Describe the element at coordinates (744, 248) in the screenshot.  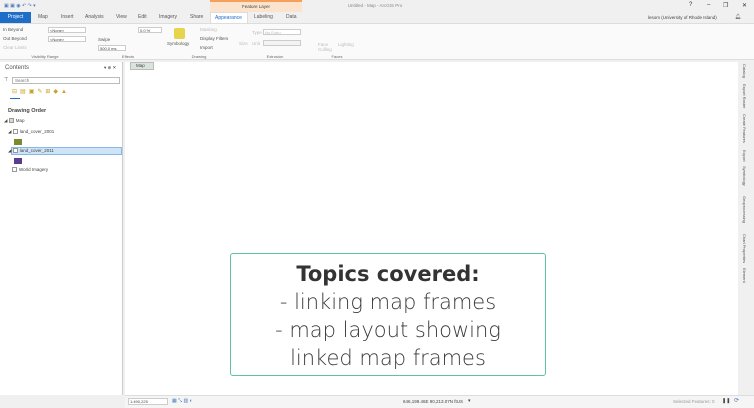
I see `pane-tab-chart-properties: Chart Properties` at that location.